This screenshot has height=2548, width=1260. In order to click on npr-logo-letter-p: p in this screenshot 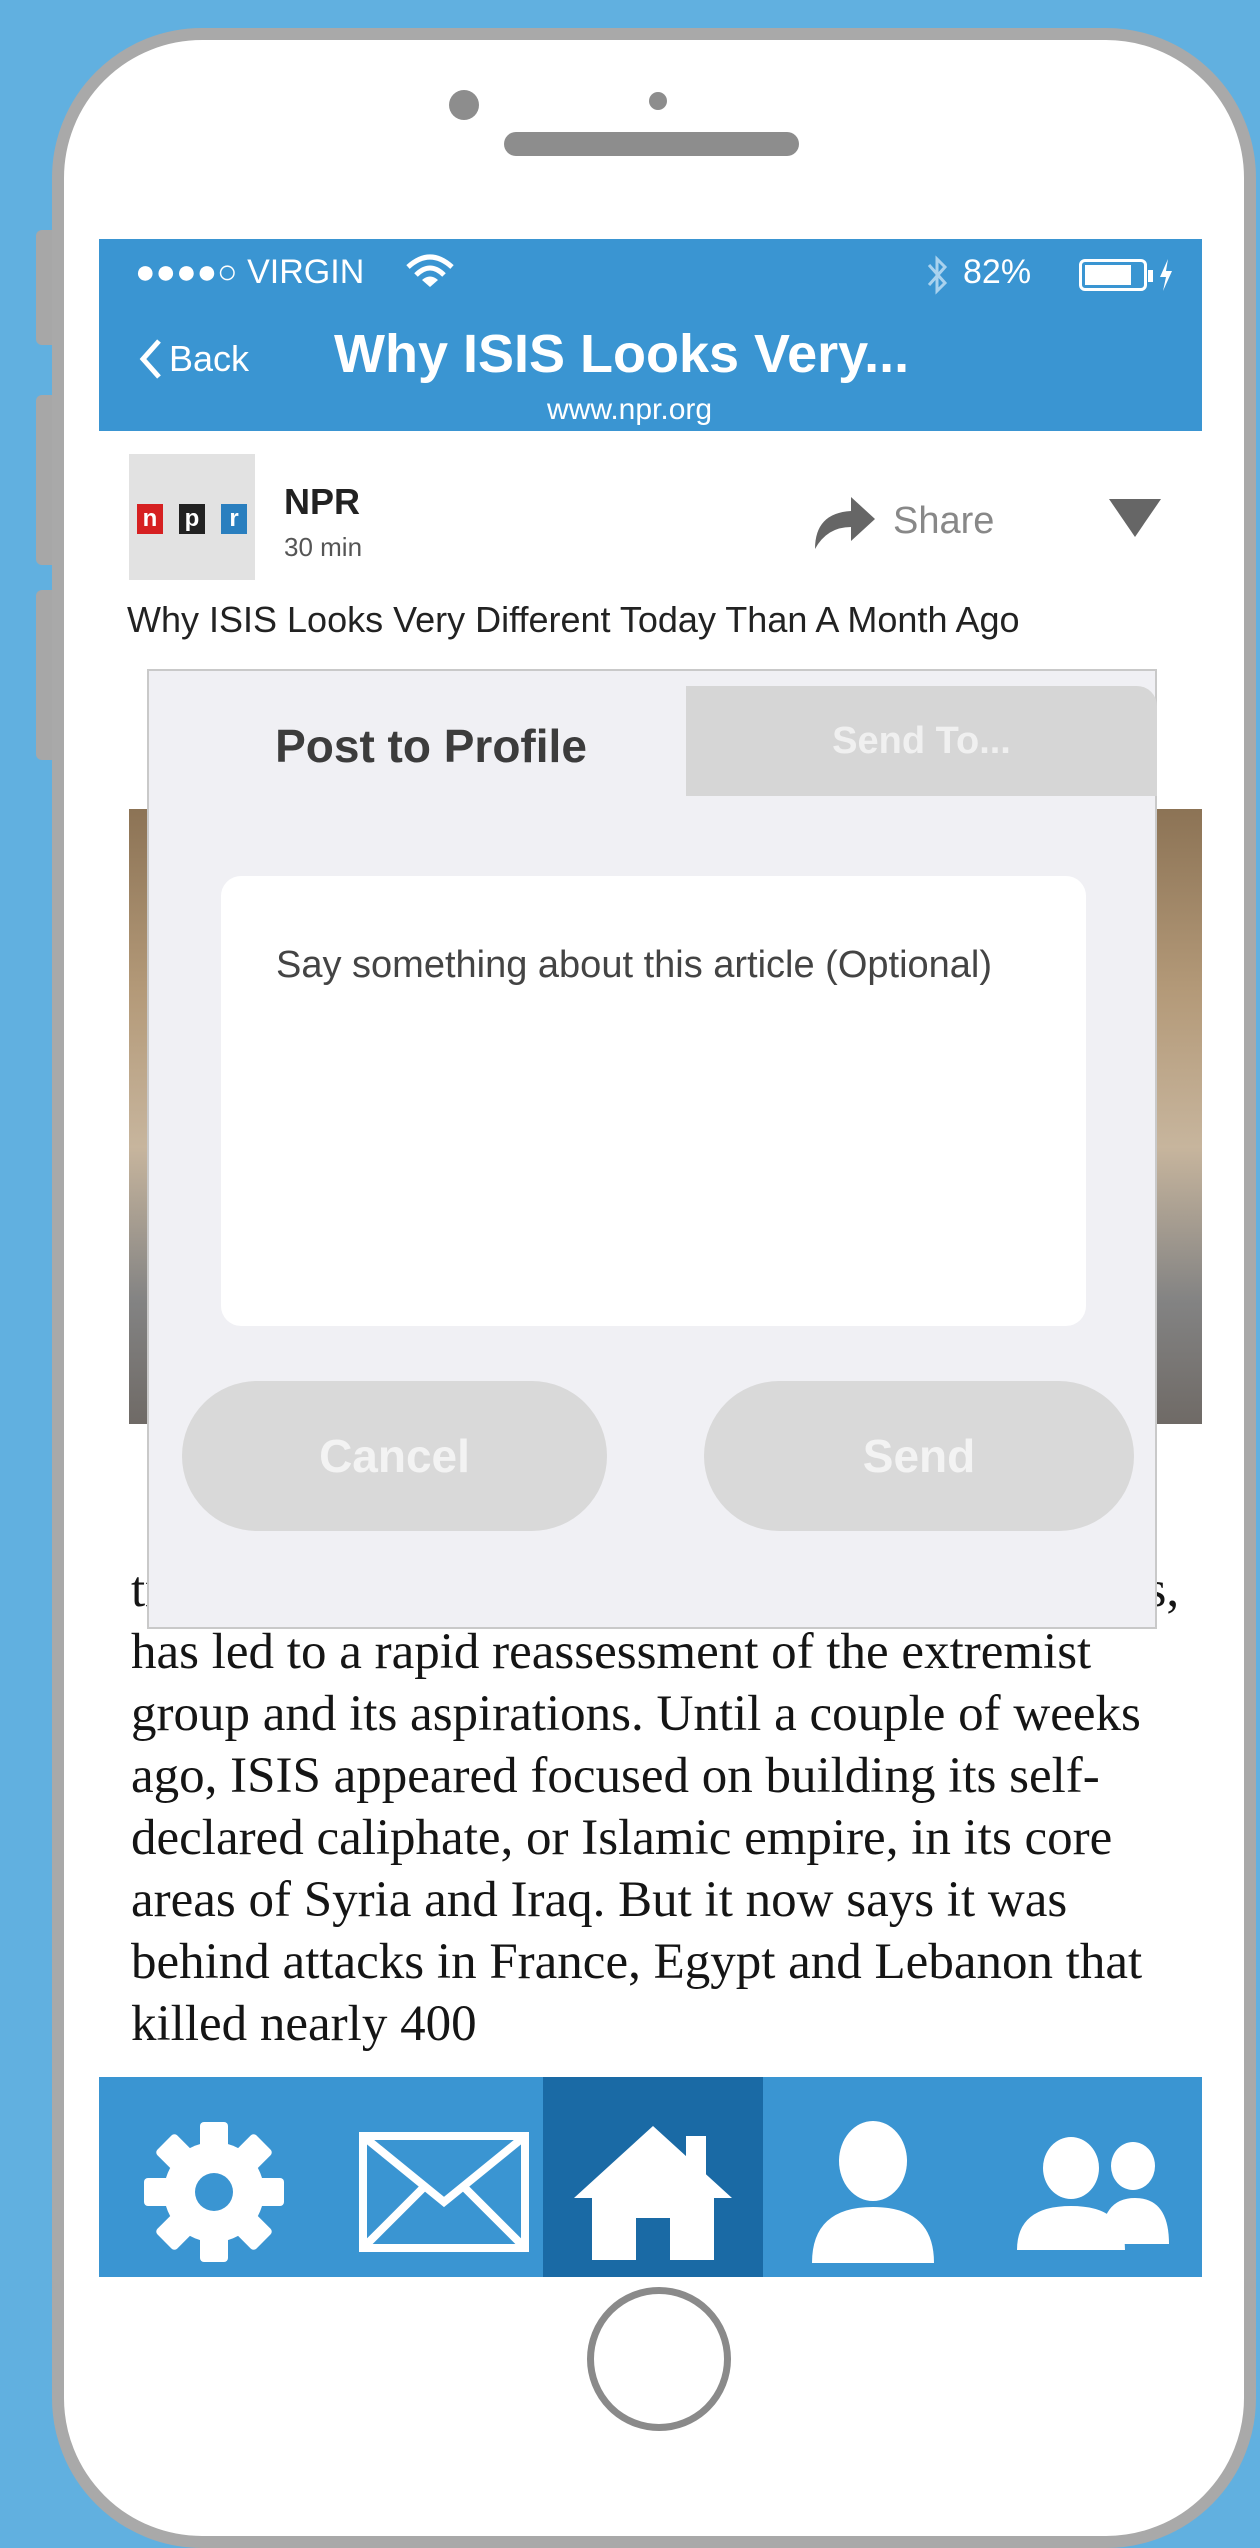, I will do `click(192, 519)`.